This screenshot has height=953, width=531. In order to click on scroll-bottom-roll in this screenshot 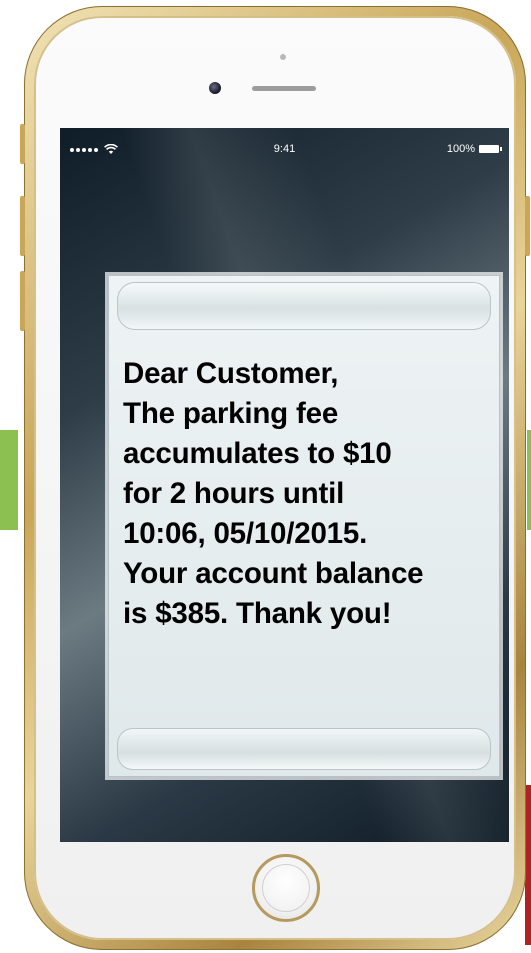, I will do `click(304, 749)`.